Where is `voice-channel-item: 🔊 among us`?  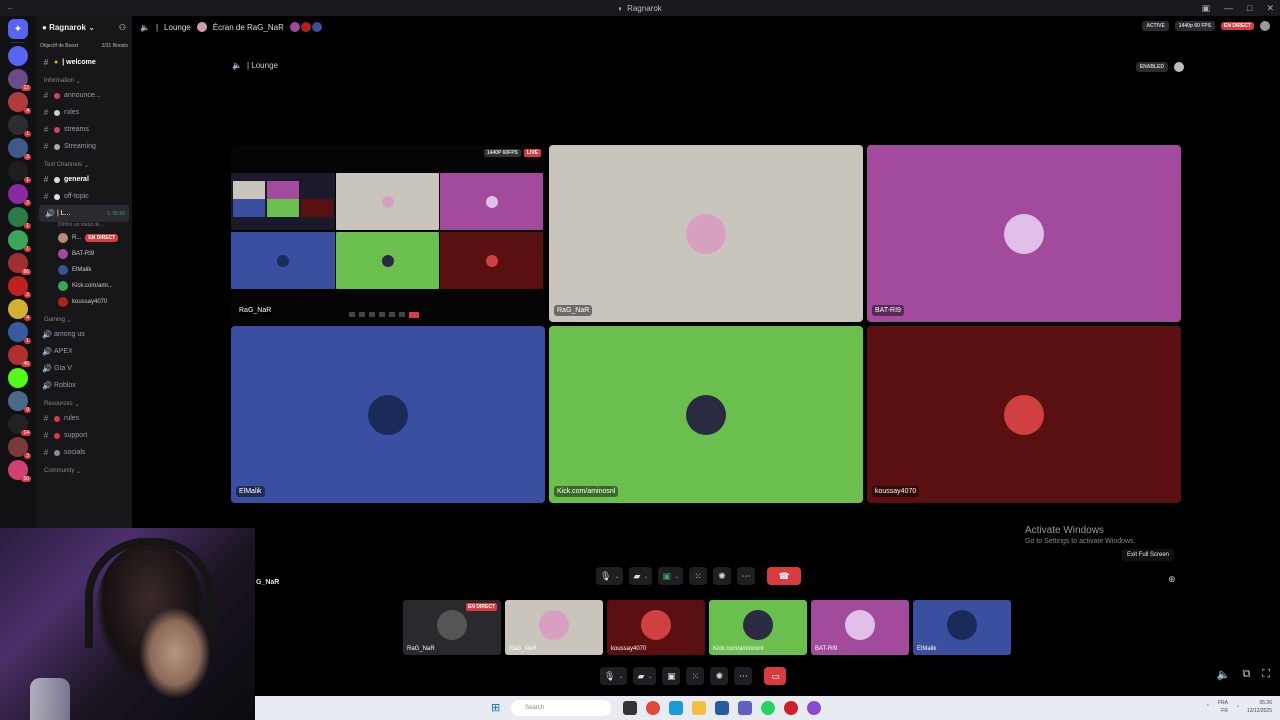
voice-channel-item: 🔊 among us is located at coordinates (84, 334).